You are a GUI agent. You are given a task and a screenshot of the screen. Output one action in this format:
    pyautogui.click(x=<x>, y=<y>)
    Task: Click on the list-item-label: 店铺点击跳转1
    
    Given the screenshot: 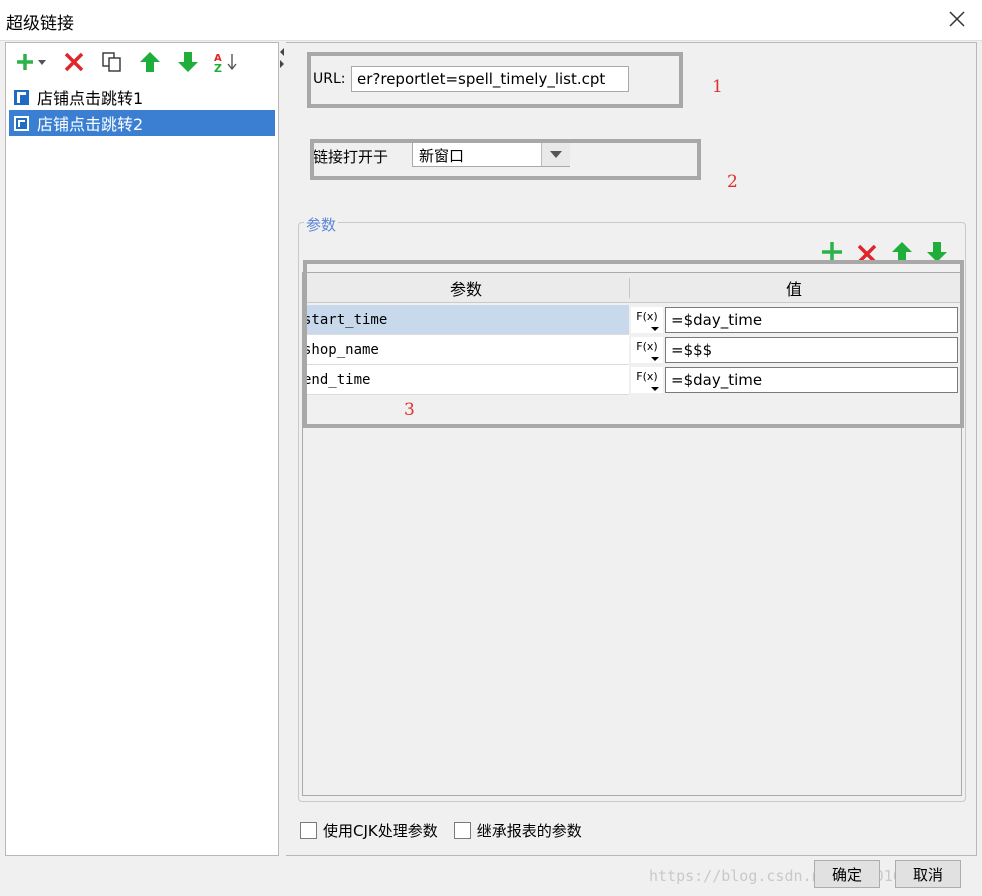 What is the action you would take?
    pyautogui.click(x=90, y=98)
    